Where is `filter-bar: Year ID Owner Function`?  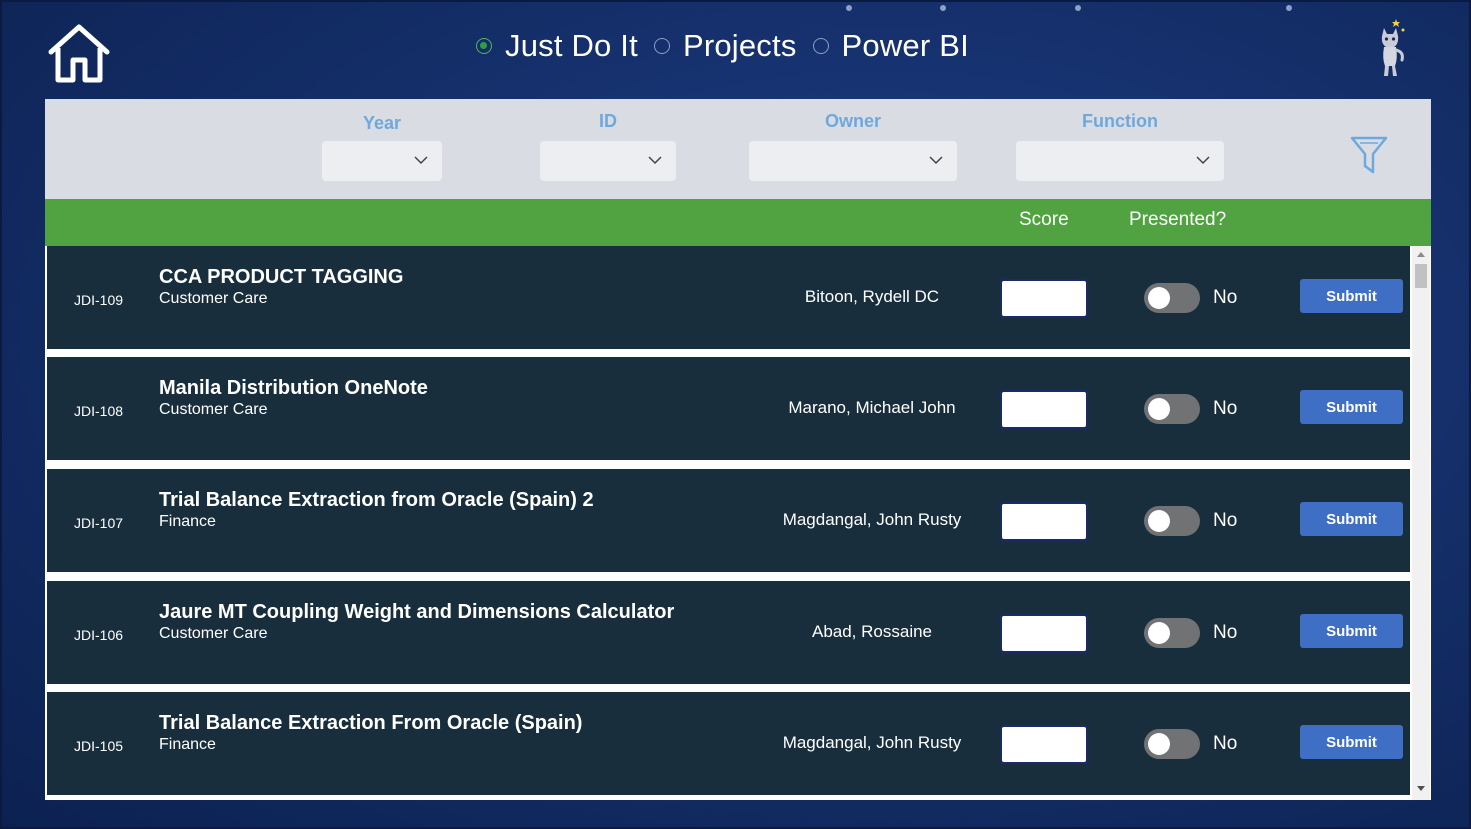
filter-bar: Year ID Owner Function is located at coordinates (738, 149).